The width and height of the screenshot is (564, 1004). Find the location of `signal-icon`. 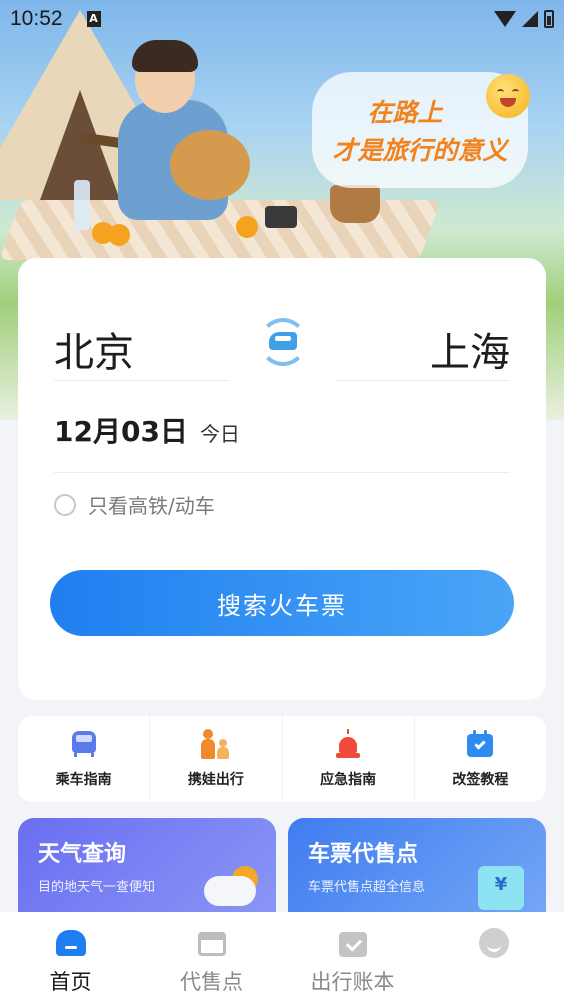

signal-icon is located at coordinates (530, 19).